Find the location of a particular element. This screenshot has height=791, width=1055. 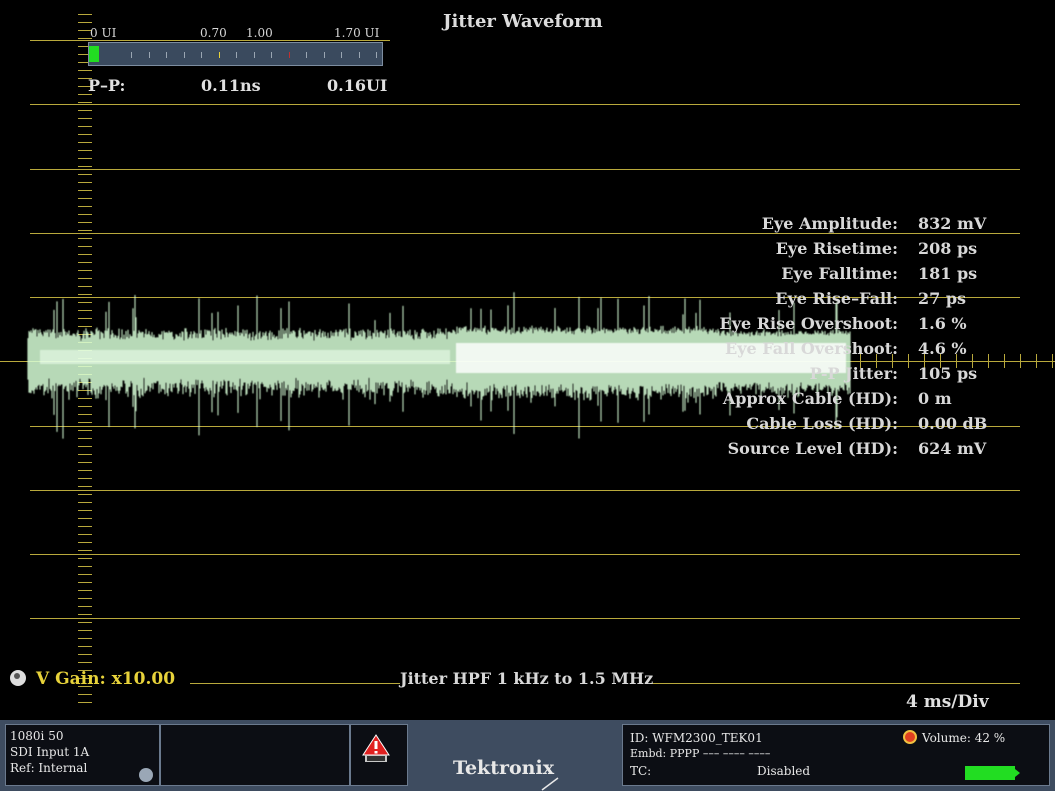

status-bar is located at coordinates (527, 755).